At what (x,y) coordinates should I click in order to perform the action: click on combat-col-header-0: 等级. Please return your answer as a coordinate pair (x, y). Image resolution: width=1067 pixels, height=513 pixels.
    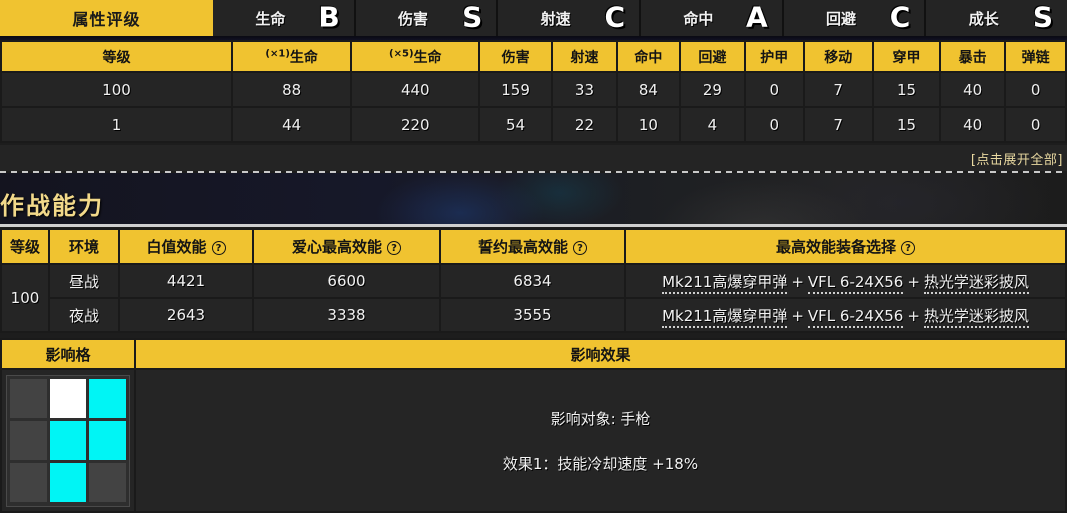
    Looking at the image, I should click on (25, 246).